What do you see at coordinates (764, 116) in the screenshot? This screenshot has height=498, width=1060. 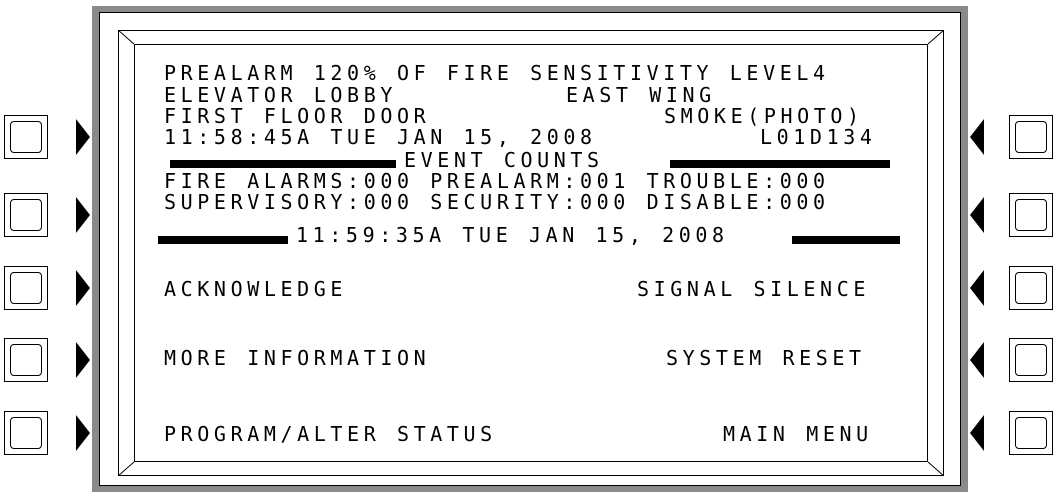 I see `status-device-type: SMOKE(PHOTO)` at bounding box center [764, 116].